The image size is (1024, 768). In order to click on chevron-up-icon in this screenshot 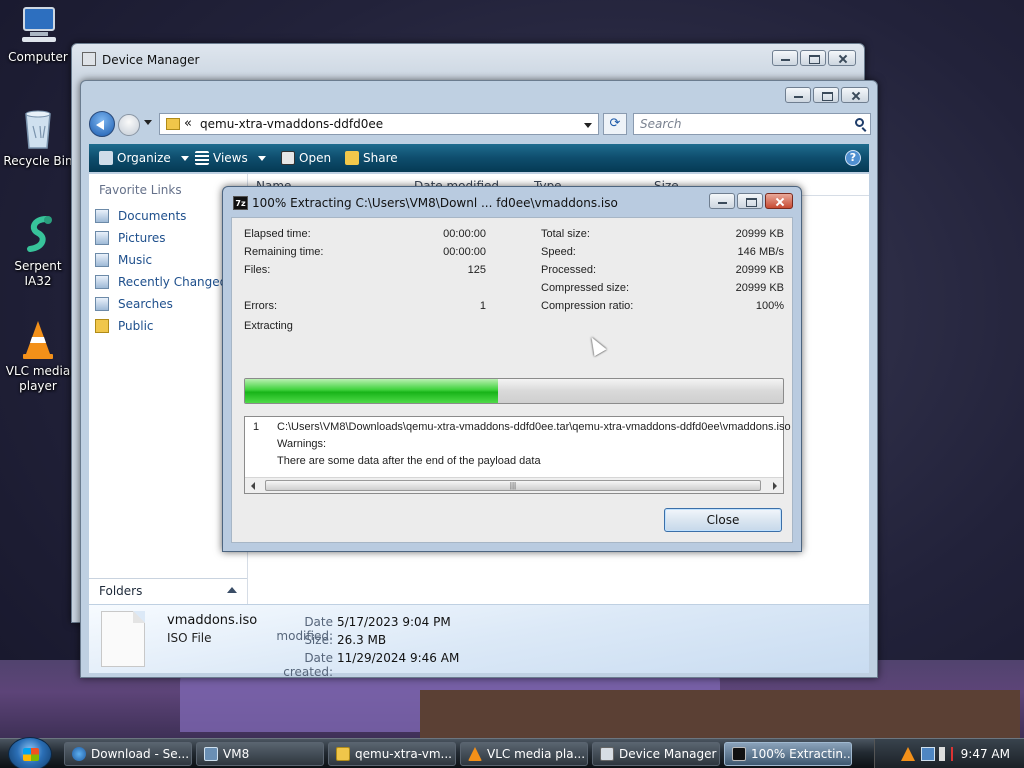, I will do `click(232, 590)`.